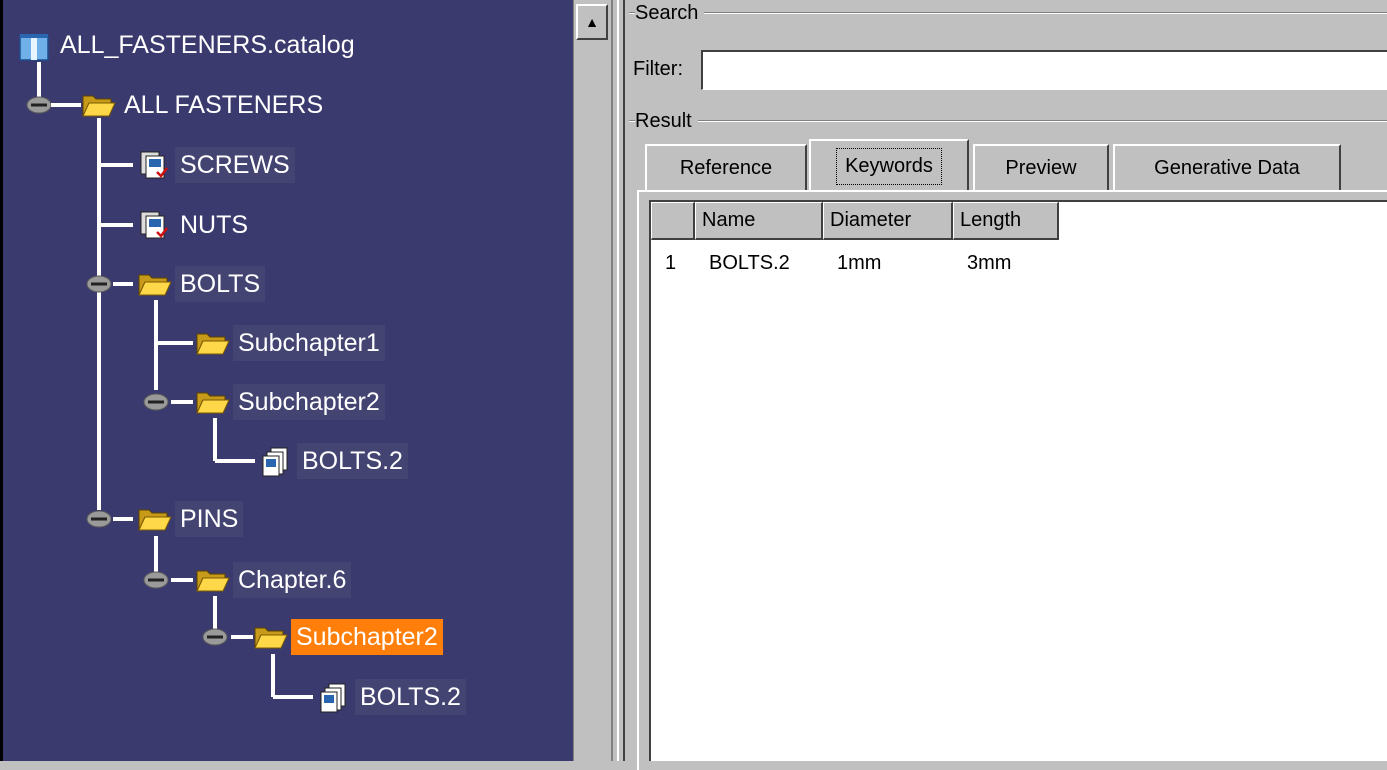 The image size is (1387, 770). I want to click on tree-node-label: BOLTS, so click(220, 284).